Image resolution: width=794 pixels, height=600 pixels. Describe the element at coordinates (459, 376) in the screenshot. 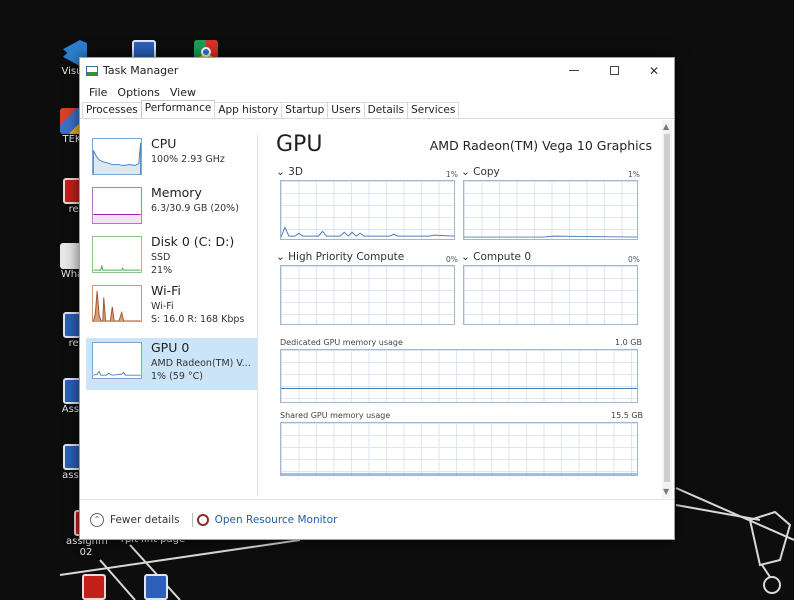

I see `dedicated-memory-graph` at that location.